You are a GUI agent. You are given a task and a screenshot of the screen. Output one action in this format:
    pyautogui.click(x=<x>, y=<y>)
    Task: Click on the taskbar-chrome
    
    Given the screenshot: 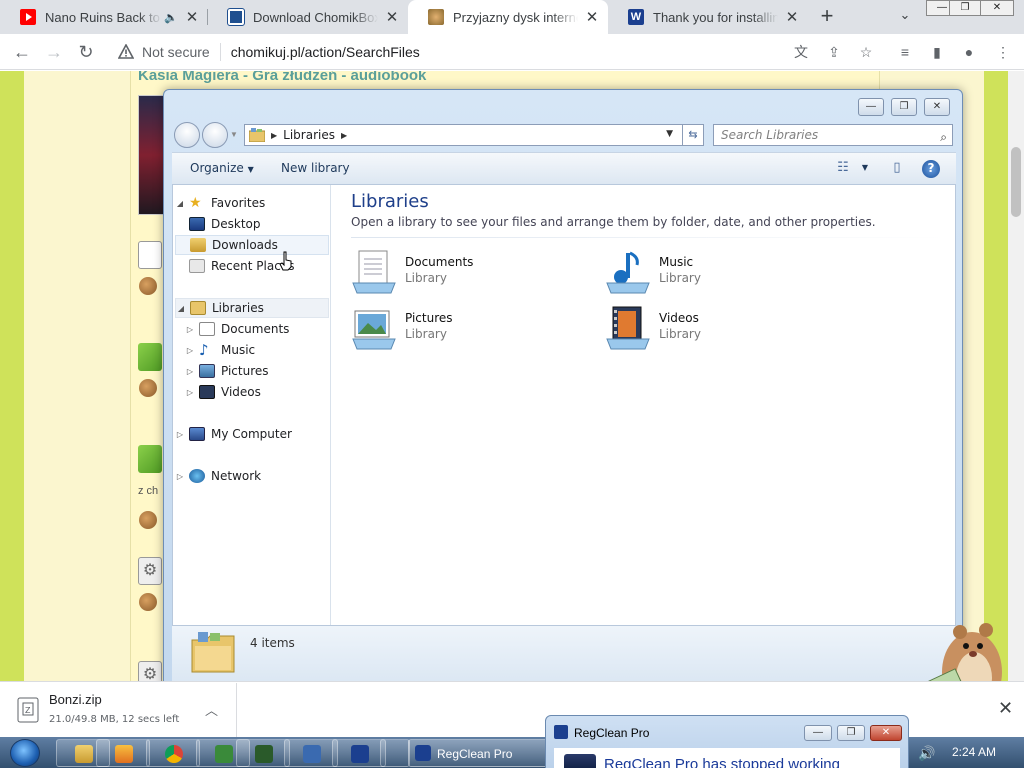 What is the action you would take?
    pyautogui.click(x=173, y=753)
    